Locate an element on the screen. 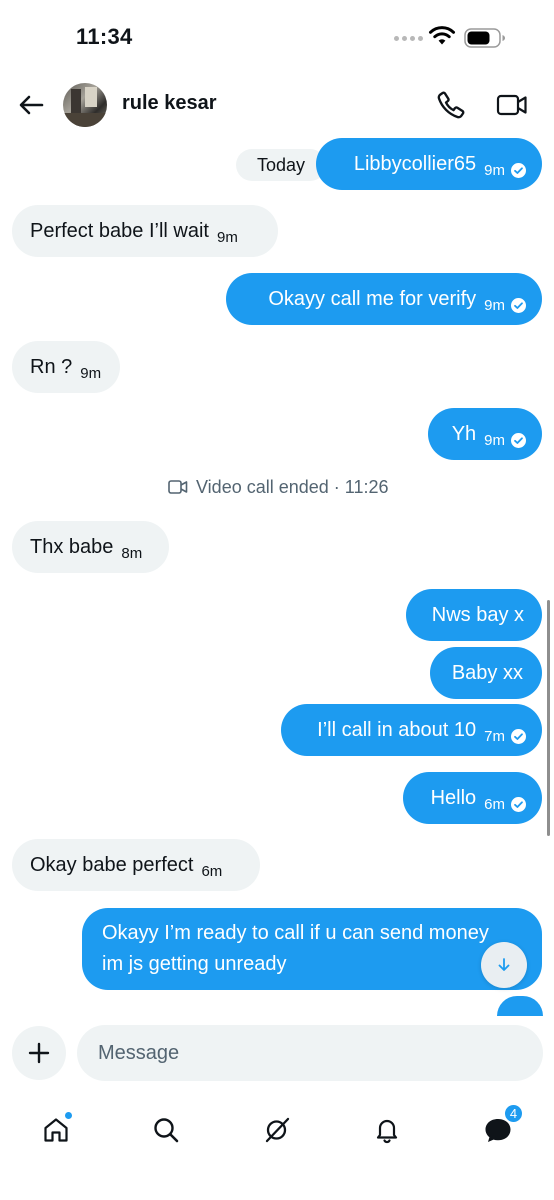  message-text: Hello is located at coordinates (453, 797).